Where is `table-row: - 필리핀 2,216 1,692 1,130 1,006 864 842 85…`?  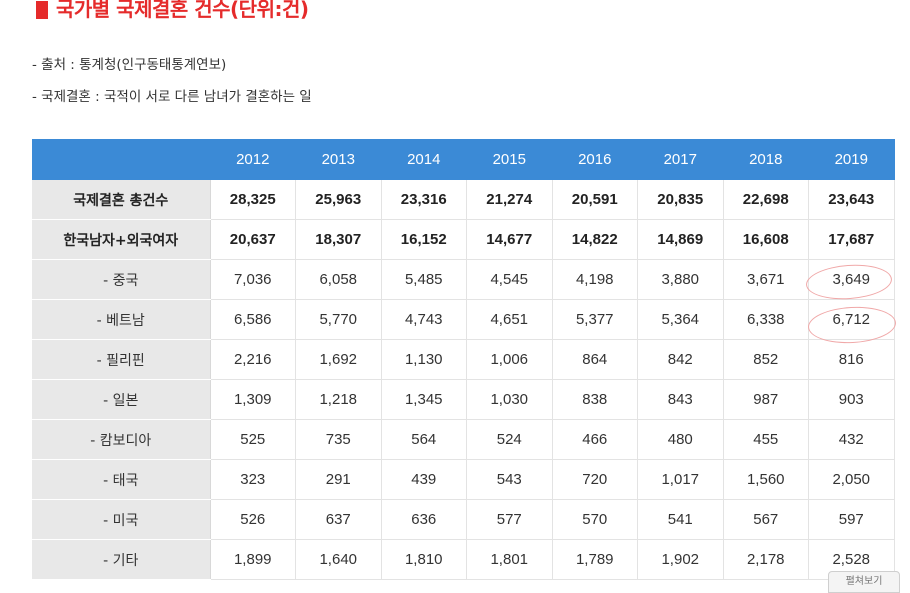
table-row: - 필리핀 2,216 1,692 1,130 1,006 864 842 85… is located at coordinates (463, 359).